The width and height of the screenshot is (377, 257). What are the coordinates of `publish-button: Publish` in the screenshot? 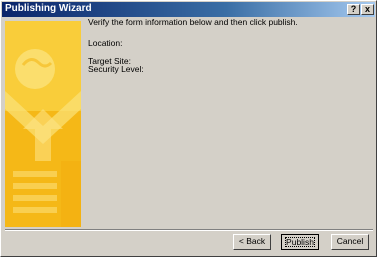 It's located at (300, 242).